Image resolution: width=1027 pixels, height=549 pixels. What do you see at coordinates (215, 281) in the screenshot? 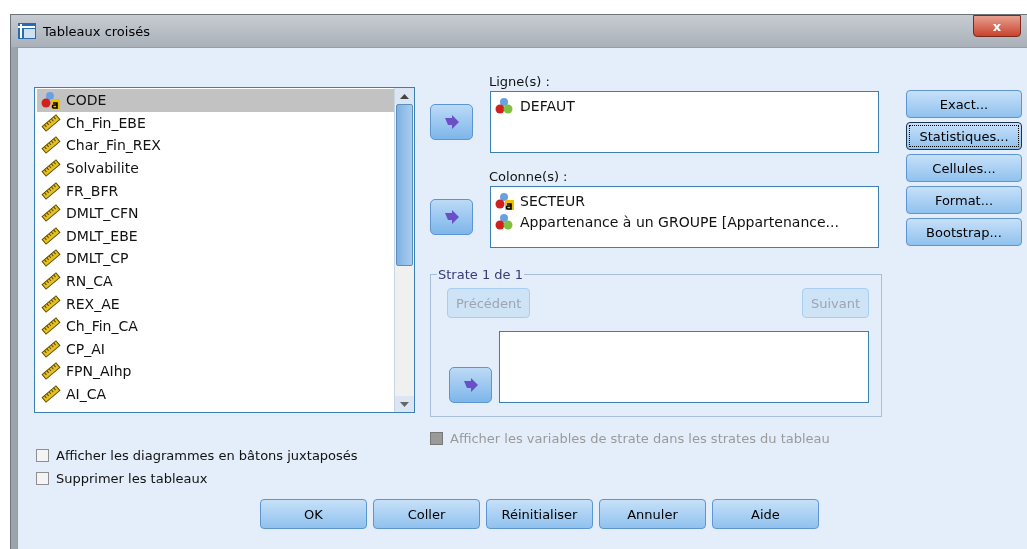
I see `variable-item: RN_CA` at bounding box center [215, 281].